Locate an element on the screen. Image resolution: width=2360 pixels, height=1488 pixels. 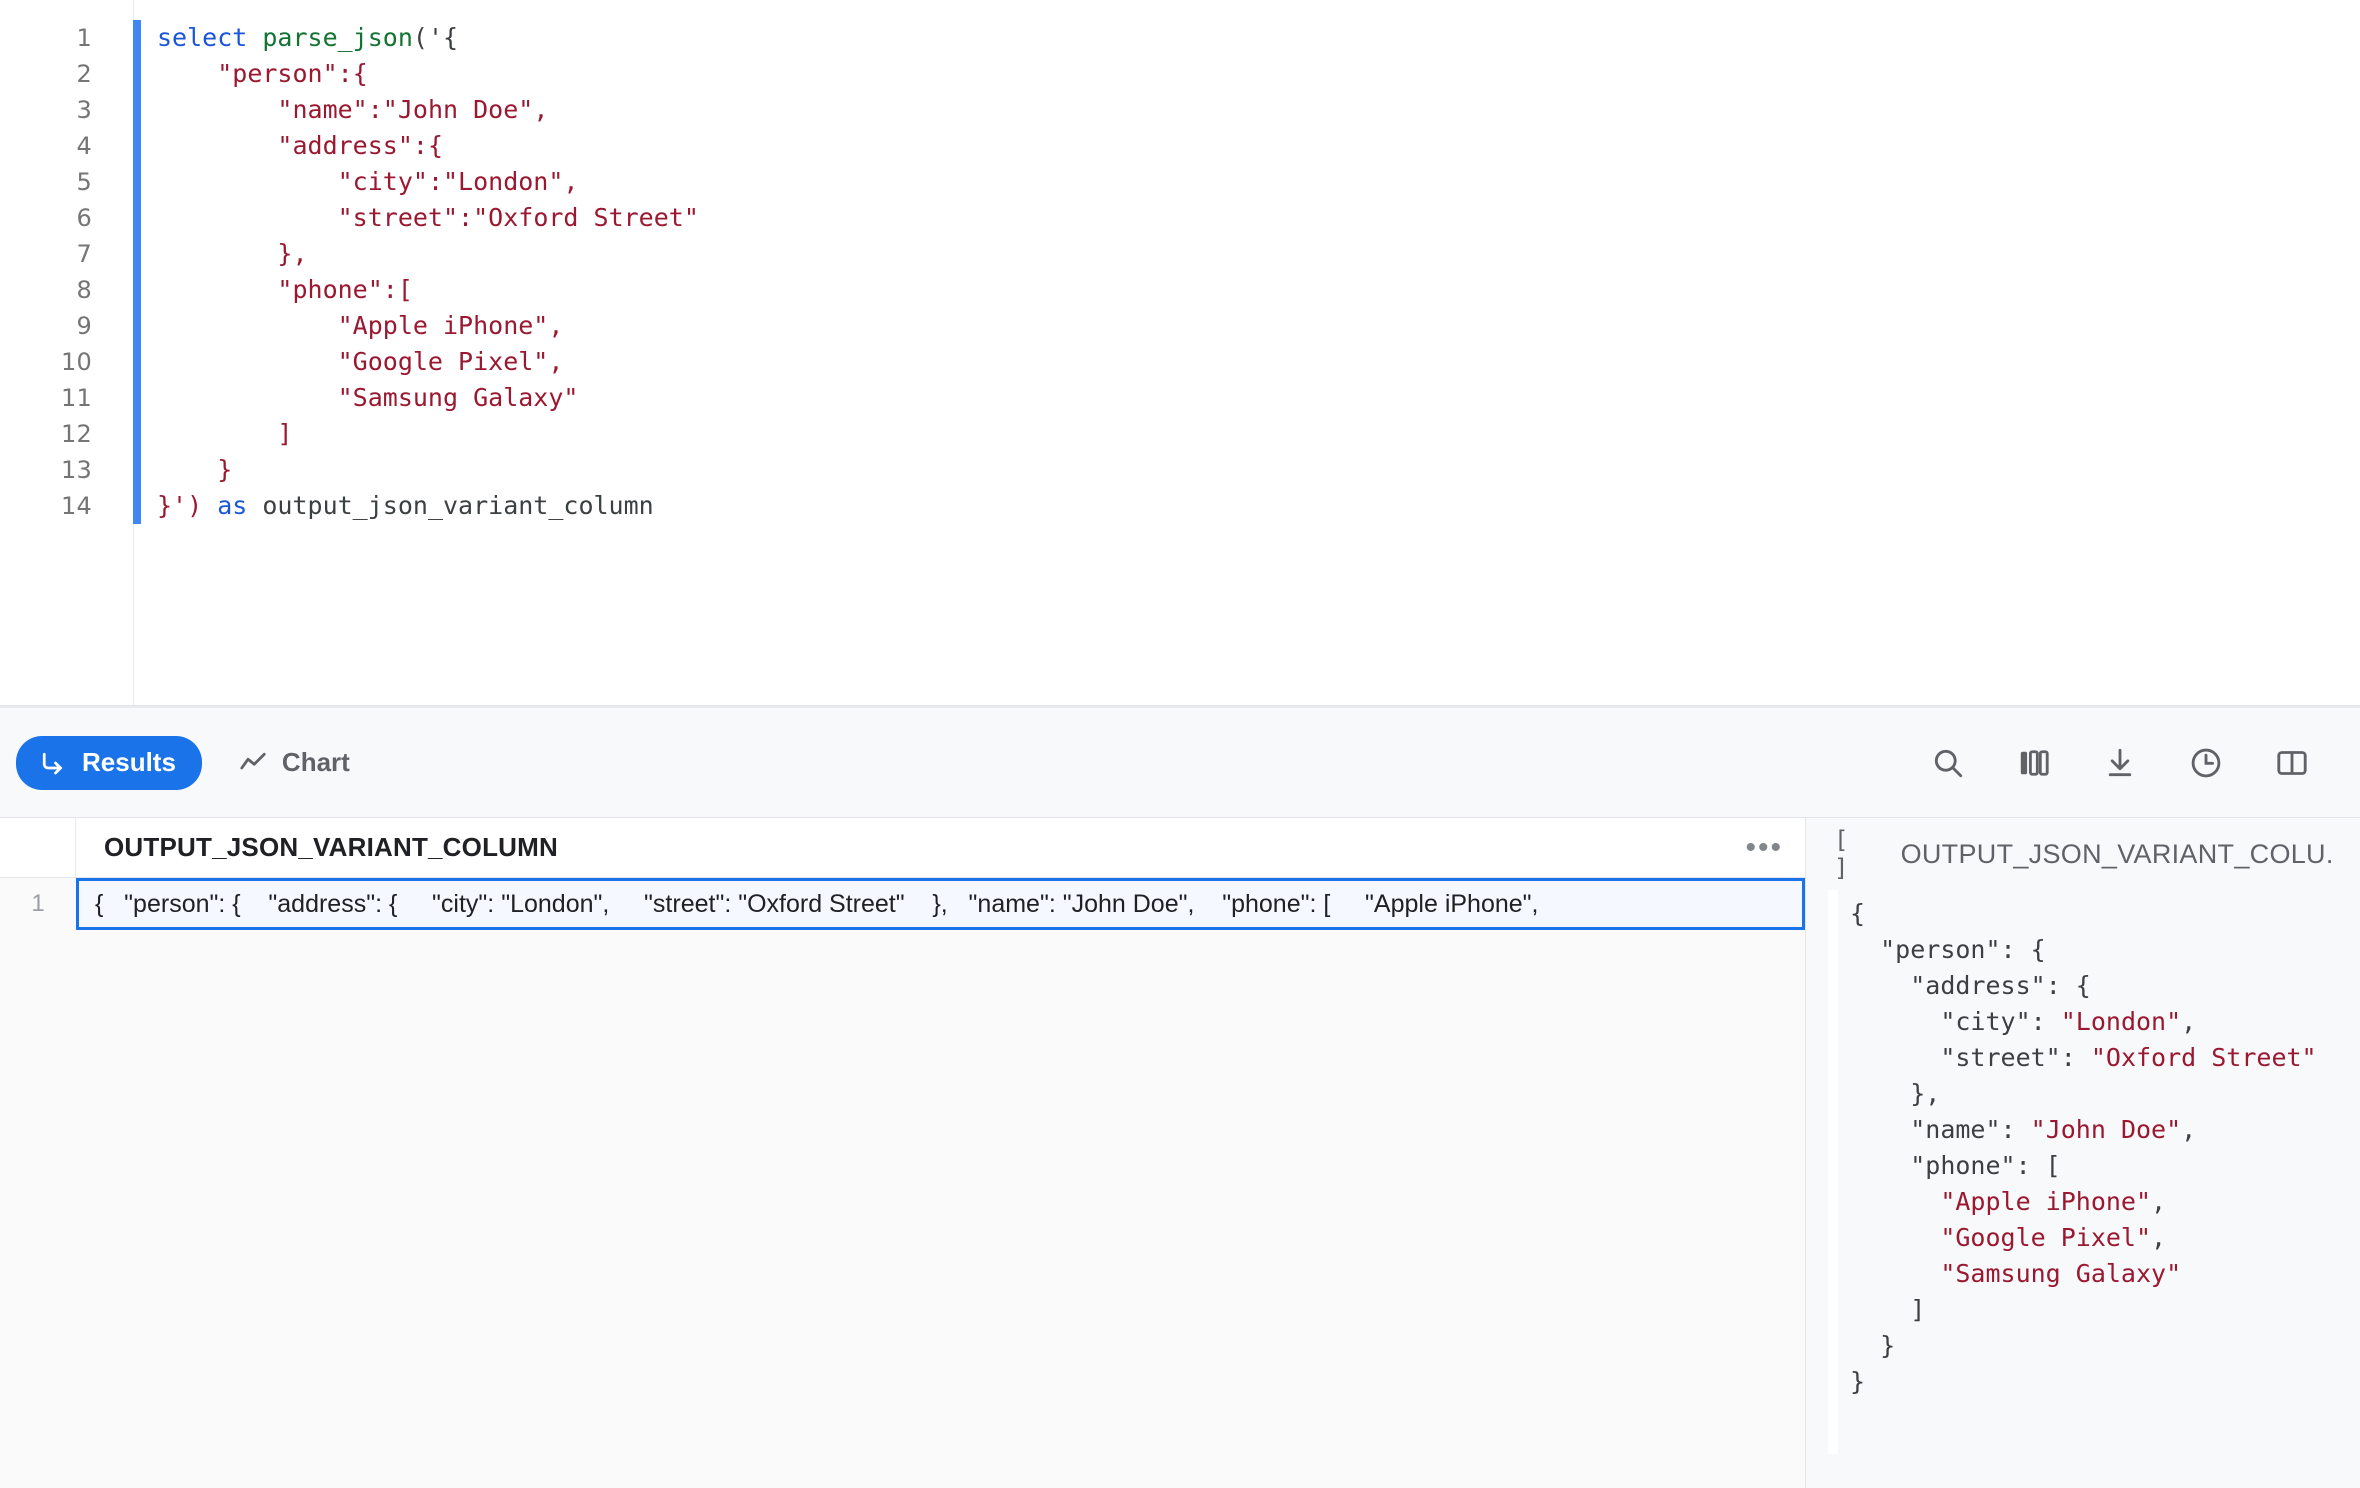
row-number: 1 is located at coordinates (38, 904).